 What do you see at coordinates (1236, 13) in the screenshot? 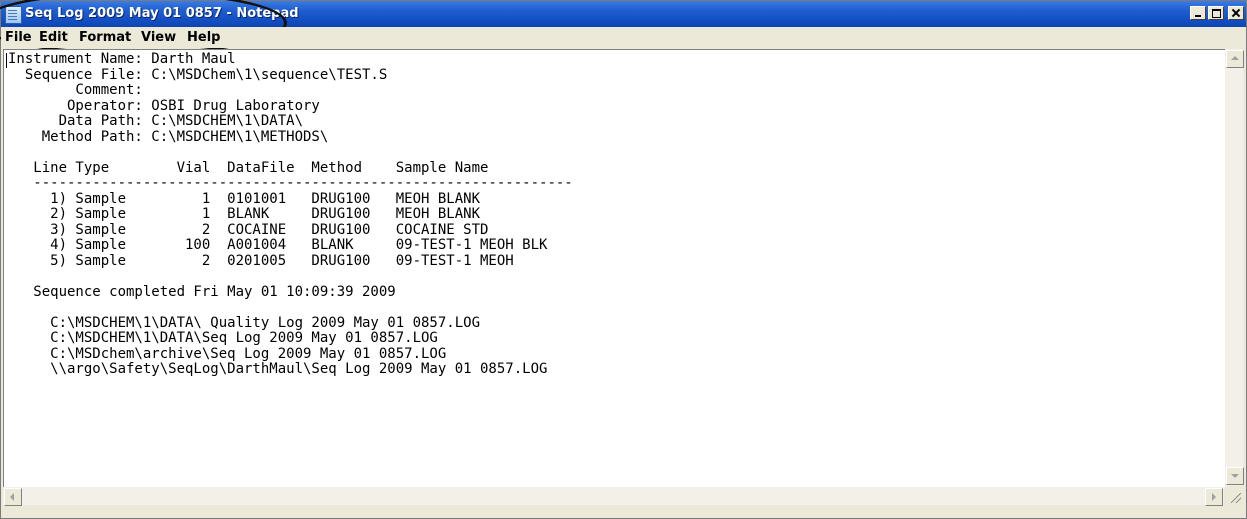
I see `close-button` at bounding box center [1236, 13].